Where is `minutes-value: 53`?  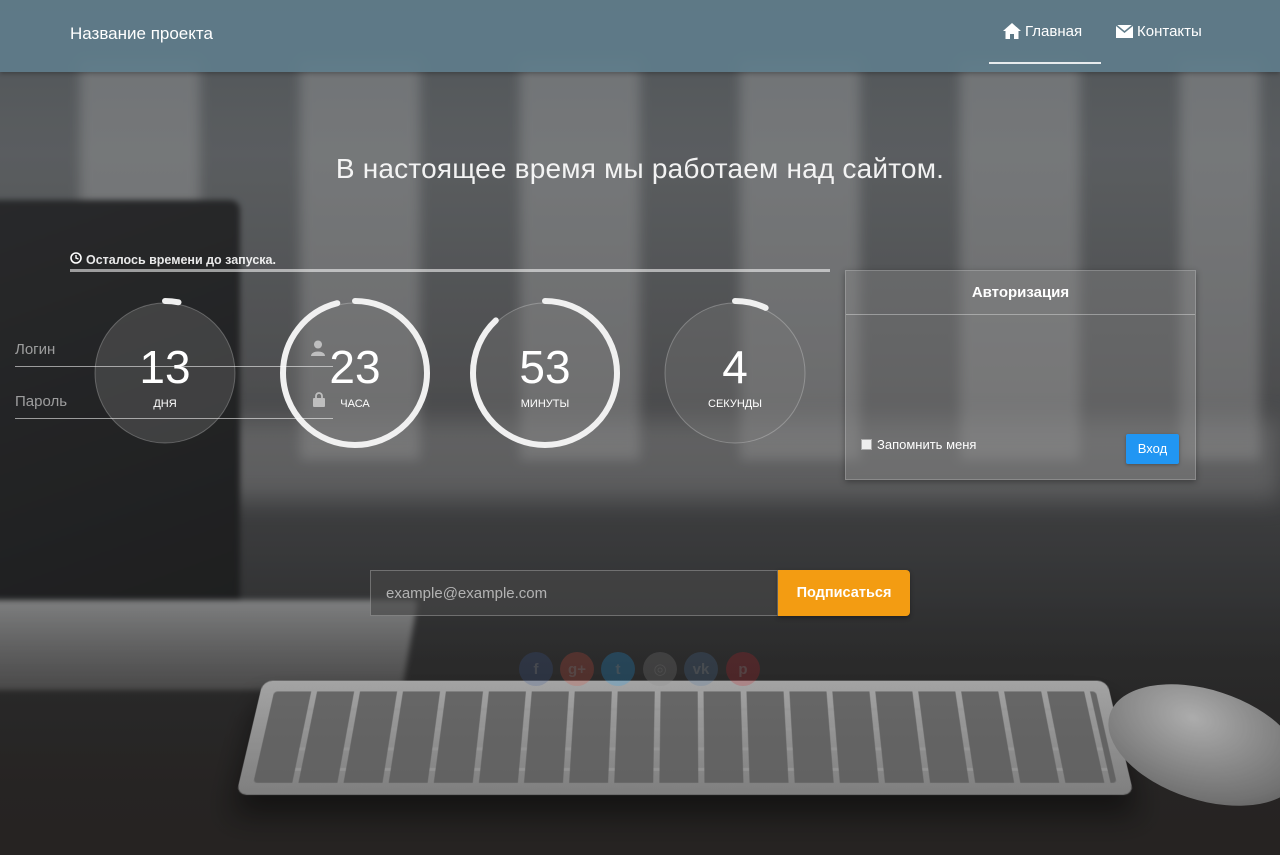 minutes-value: 53 is located at coordinates (545, 367).